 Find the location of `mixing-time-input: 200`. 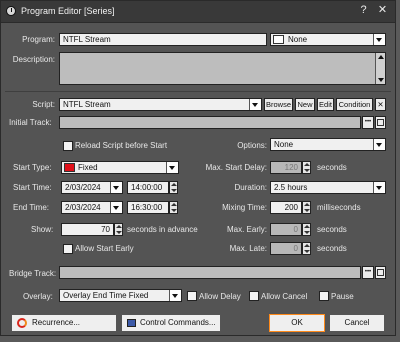

mixing-time-input: 200 is located at coordinates (286, 207).